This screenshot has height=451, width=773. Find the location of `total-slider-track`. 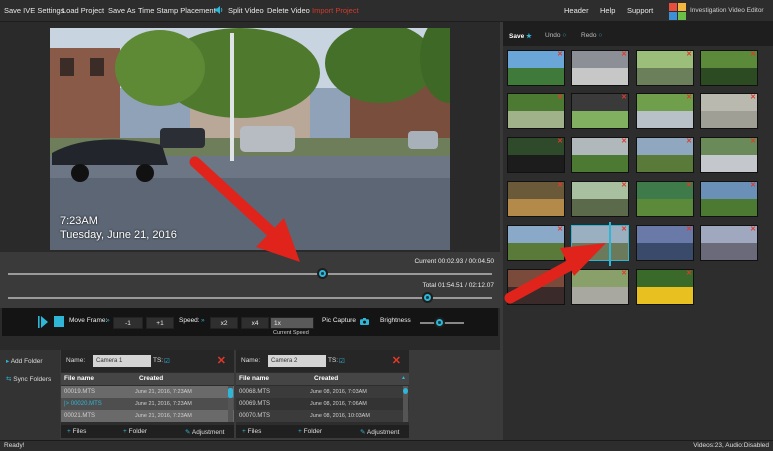

total-slider-track is located at coordinates (250, 298).